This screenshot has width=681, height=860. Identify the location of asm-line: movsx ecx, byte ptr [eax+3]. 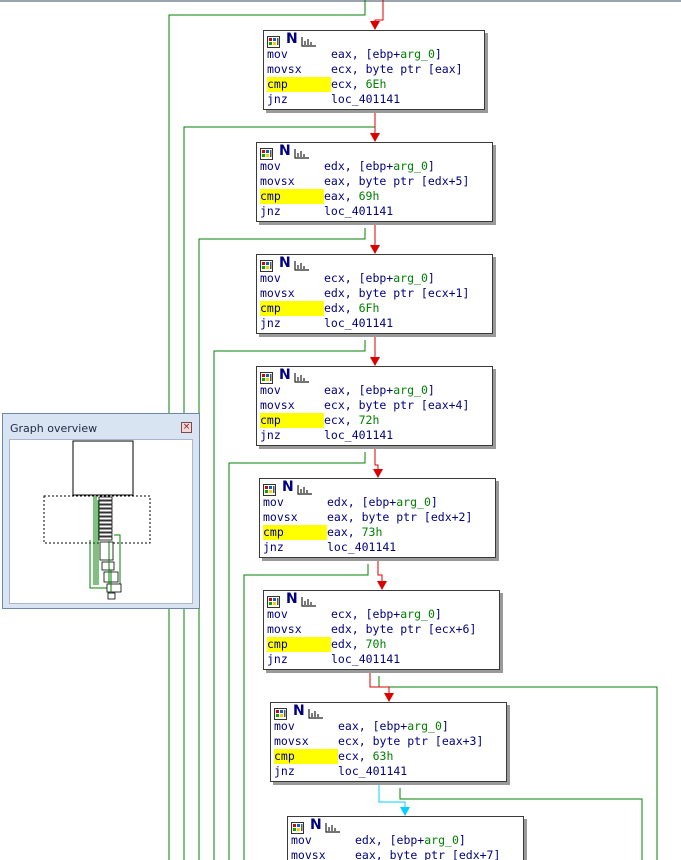
(388, 741).